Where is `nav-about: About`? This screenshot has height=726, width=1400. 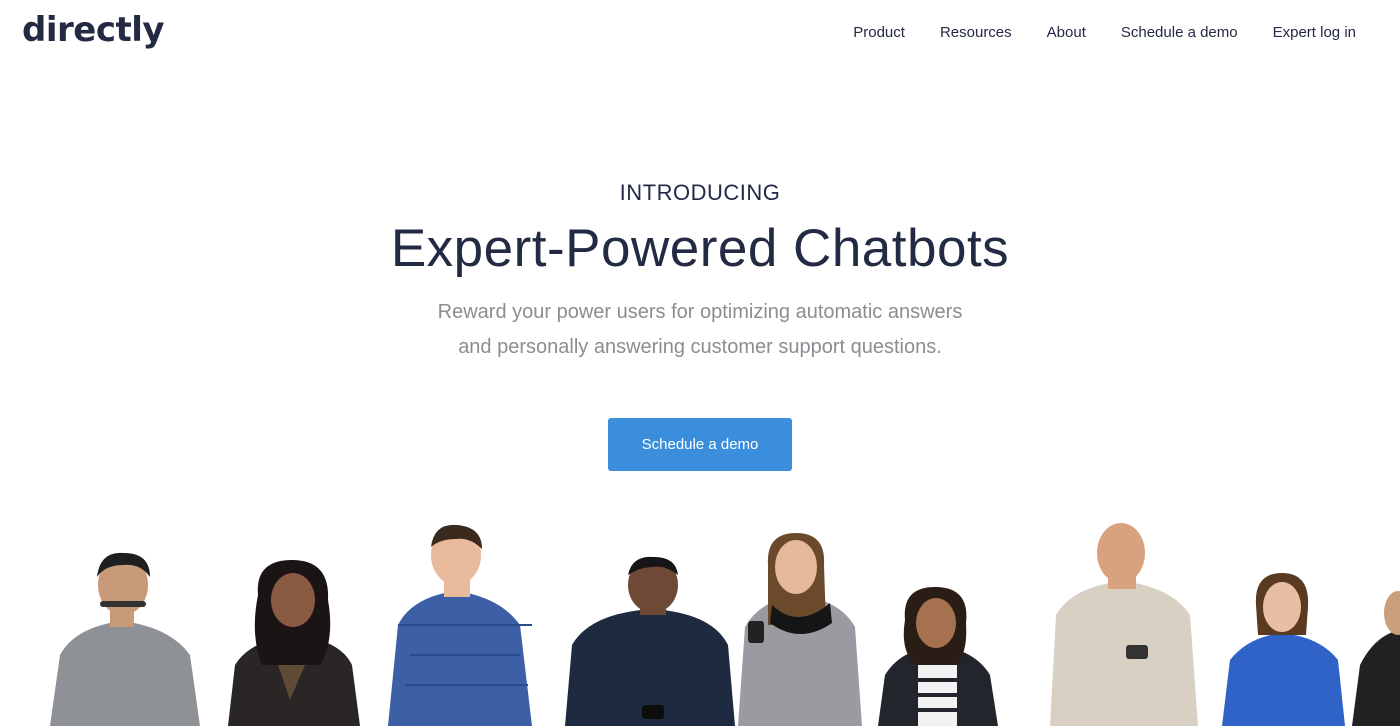
nav-about: About is located at coordinates (1066, 32).